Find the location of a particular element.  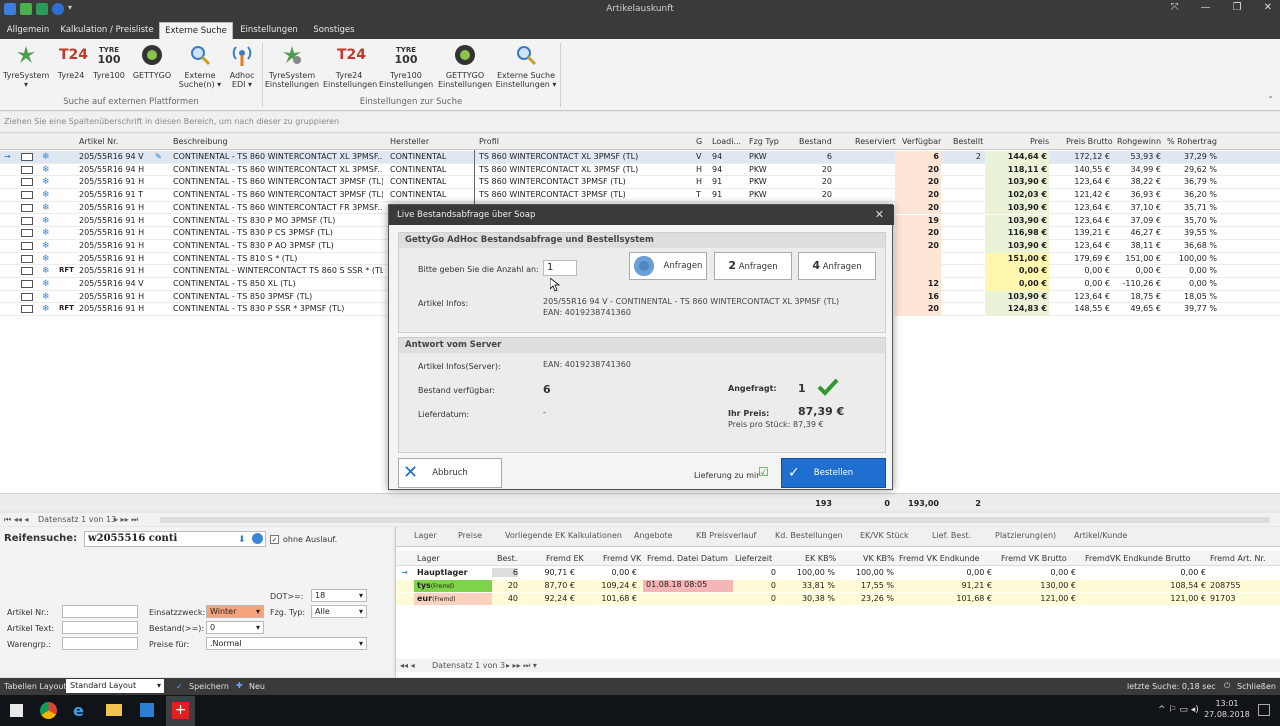

layout-select: Standard Layout ▾ is located at coordinates (115, 686).